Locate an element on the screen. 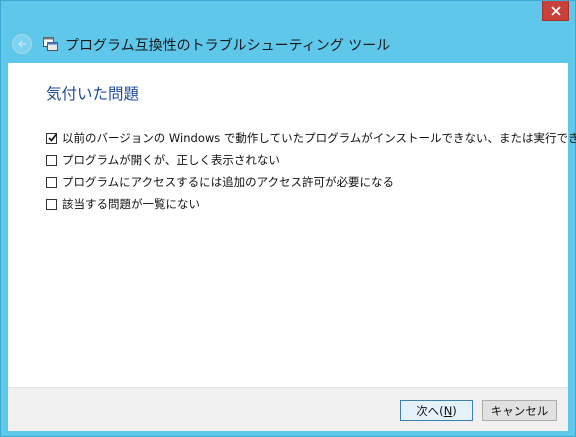 Image resolution: width=576 pixels, height=437 pixels. option-label: プログラムが開くが、正しく表示されない is located at coordinates (171, 160).